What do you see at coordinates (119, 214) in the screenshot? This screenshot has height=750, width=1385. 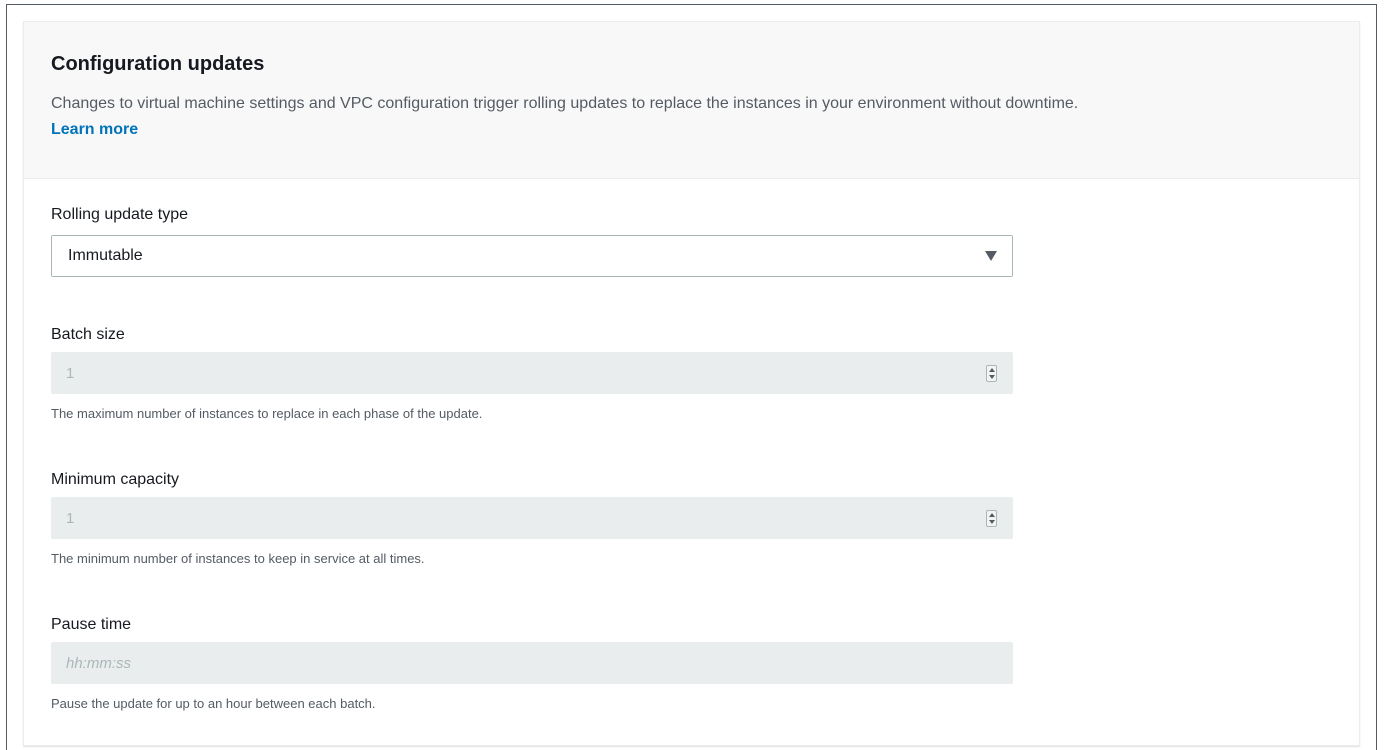 I see `rolling-update-type-label: Rolling update type` at bounding box center [119, 214].